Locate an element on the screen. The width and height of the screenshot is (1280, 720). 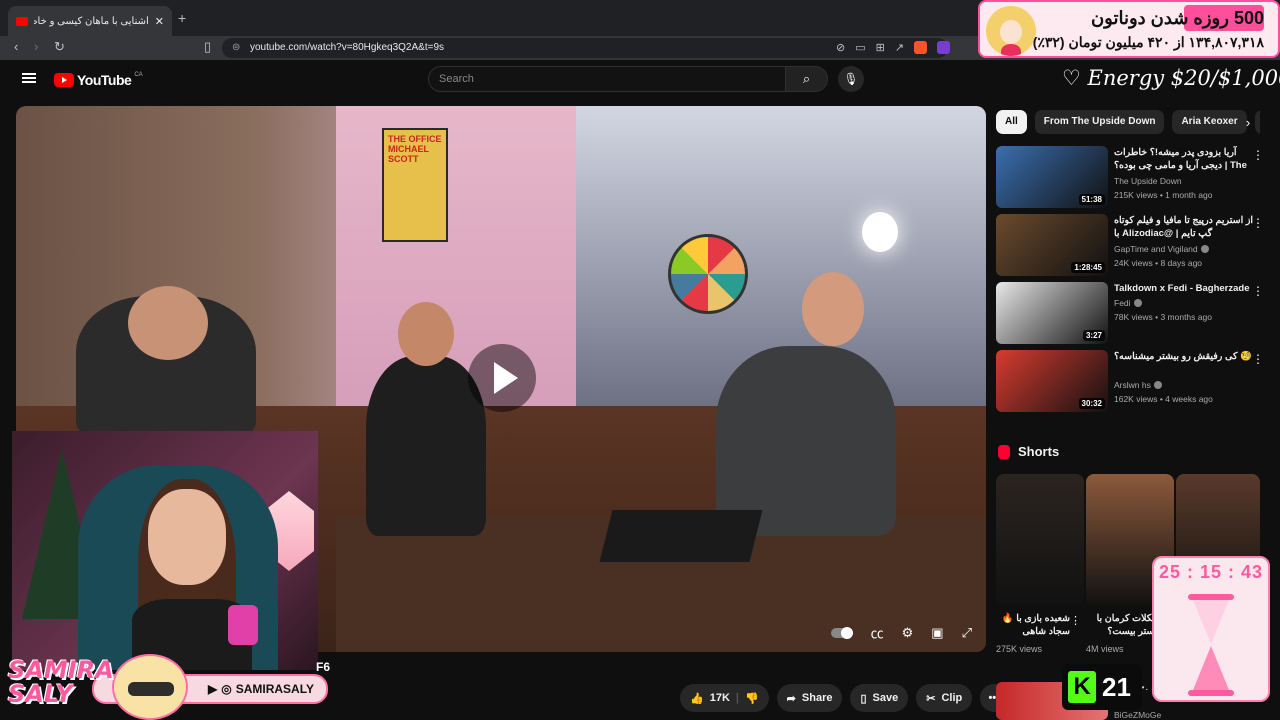
scissors-icon: ✂ is located at coordinates (931, 698).